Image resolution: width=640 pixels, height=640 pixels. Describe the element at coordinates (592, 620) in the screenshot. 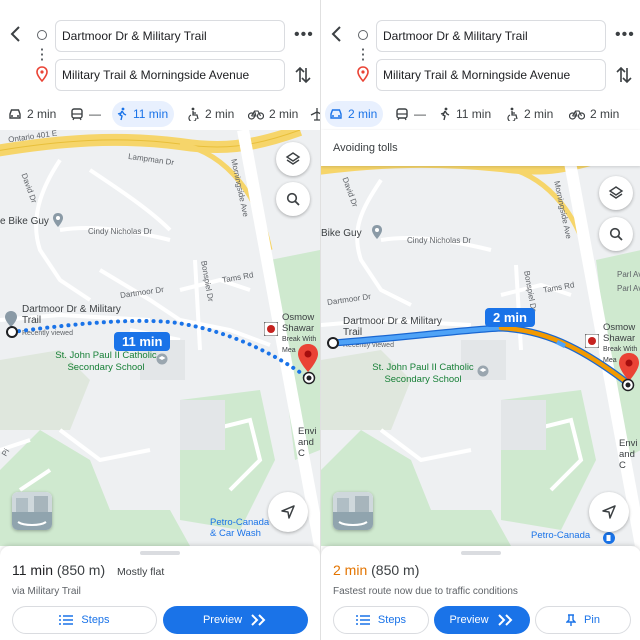

I see `pin-label: Pin` at that location.